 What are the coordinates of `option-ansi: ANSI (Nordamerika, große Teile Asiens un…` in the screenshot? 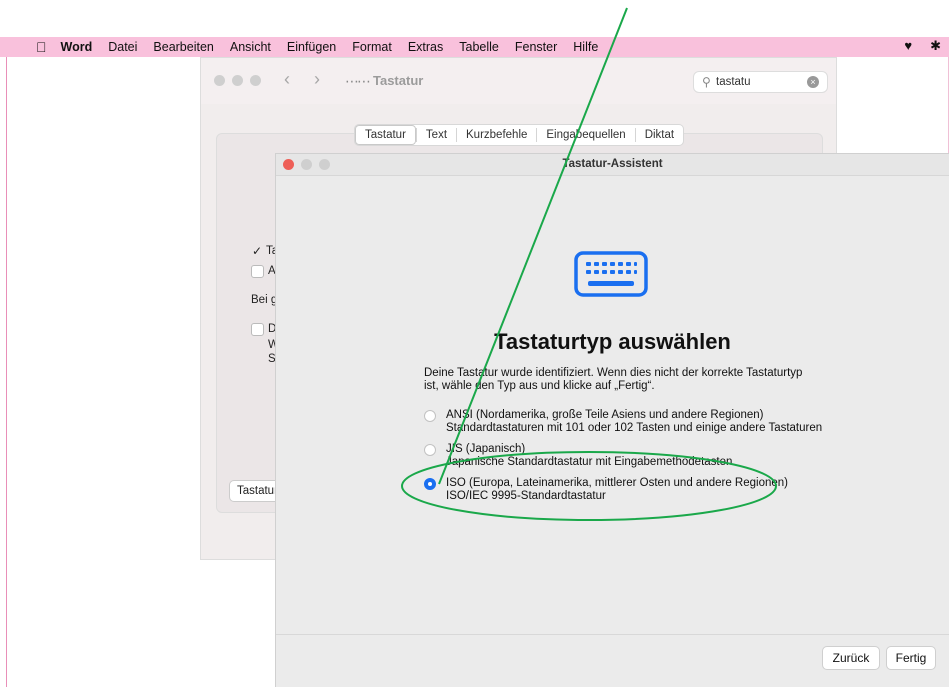 It's located at (623, 421).